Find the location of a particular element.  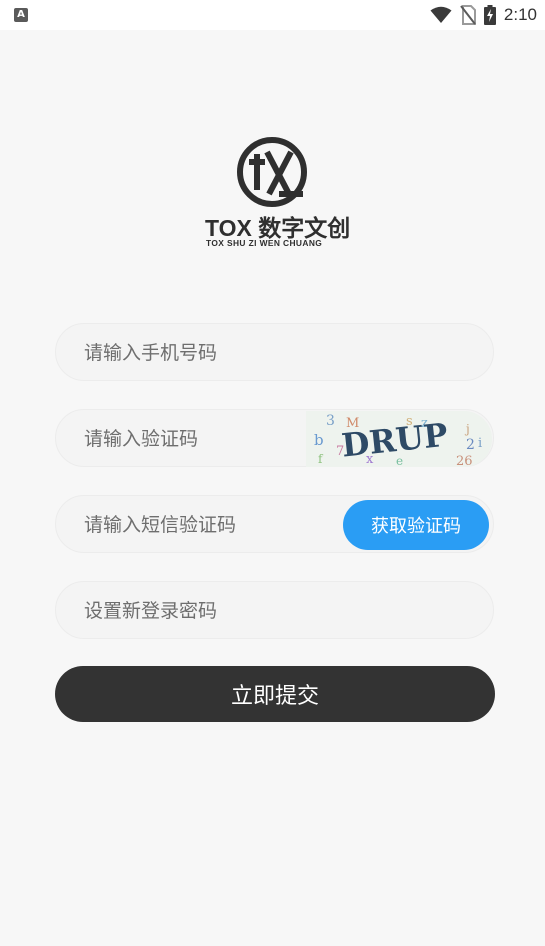

clock-time: 2:10 is located at coordinates (520, 14).